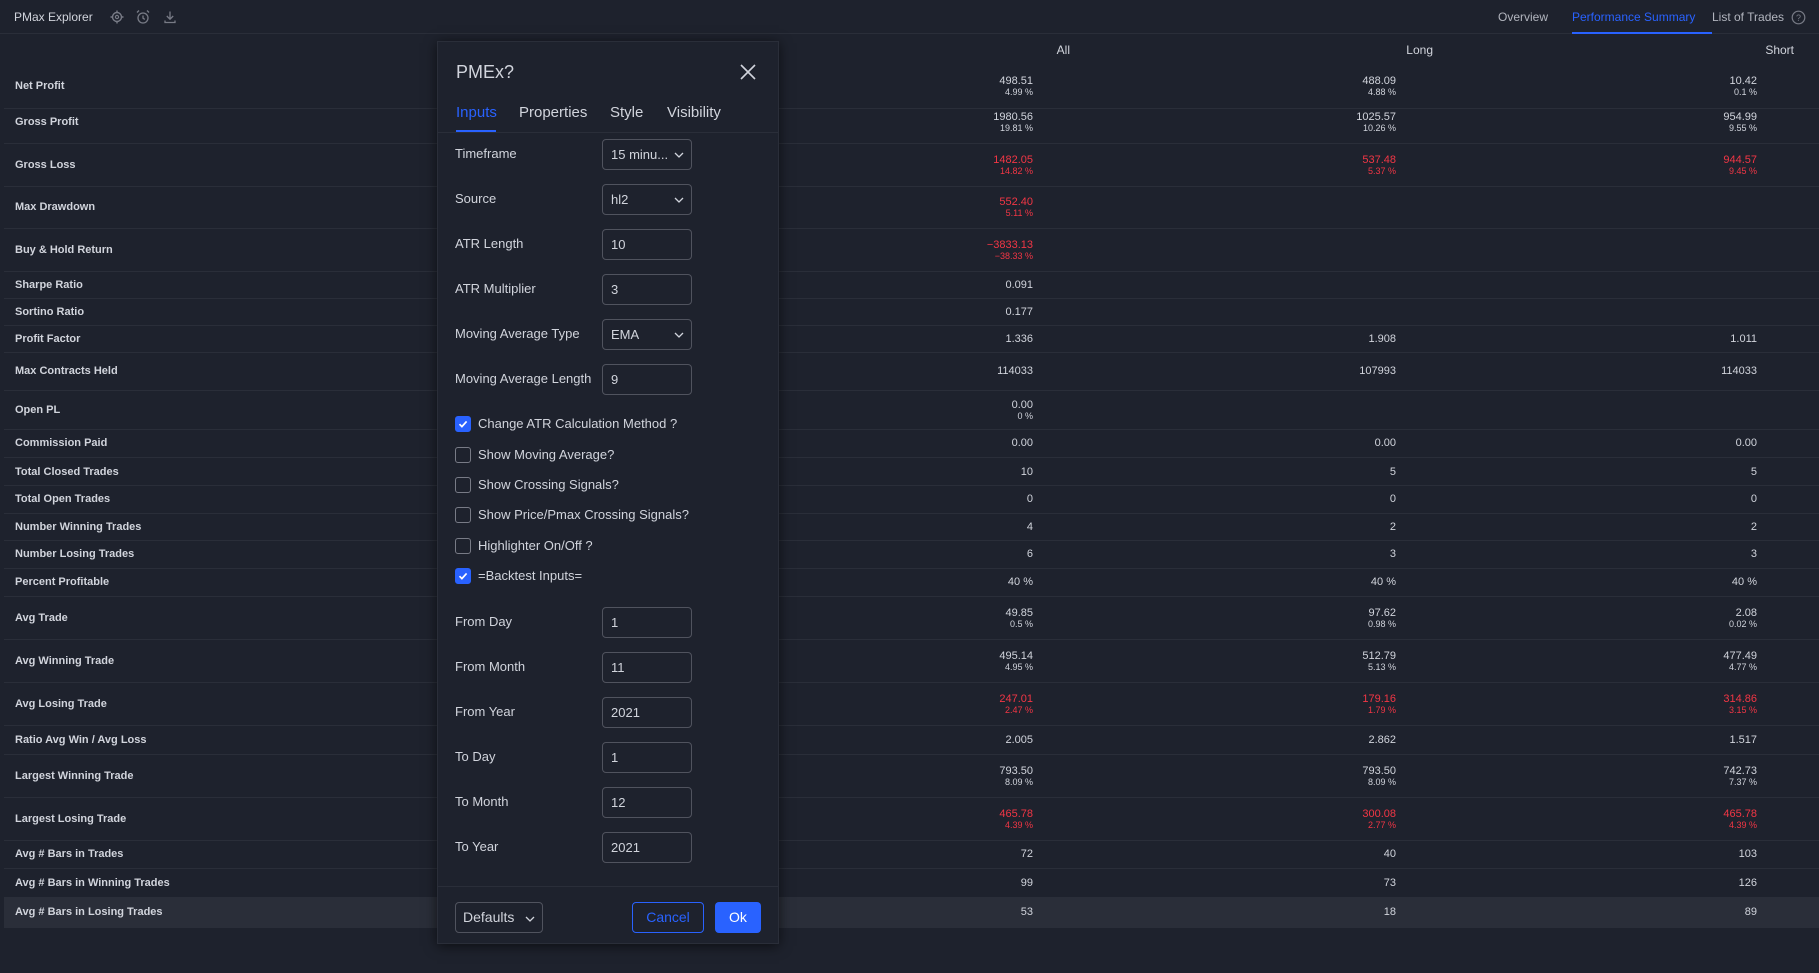 The width and height of the screenshot is (1819, 973). What do you see at coordinates (1316, 912) in the screenshot?
I see `cell-long: 18` at bounding box center [1316, 912].